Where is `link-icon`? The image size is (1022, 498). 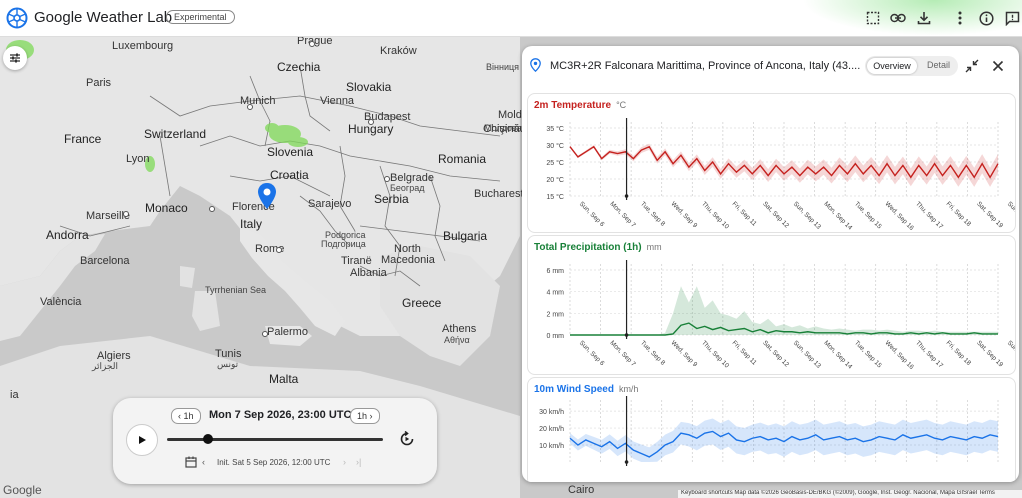 link-icon is located at coordinates (898, 18).